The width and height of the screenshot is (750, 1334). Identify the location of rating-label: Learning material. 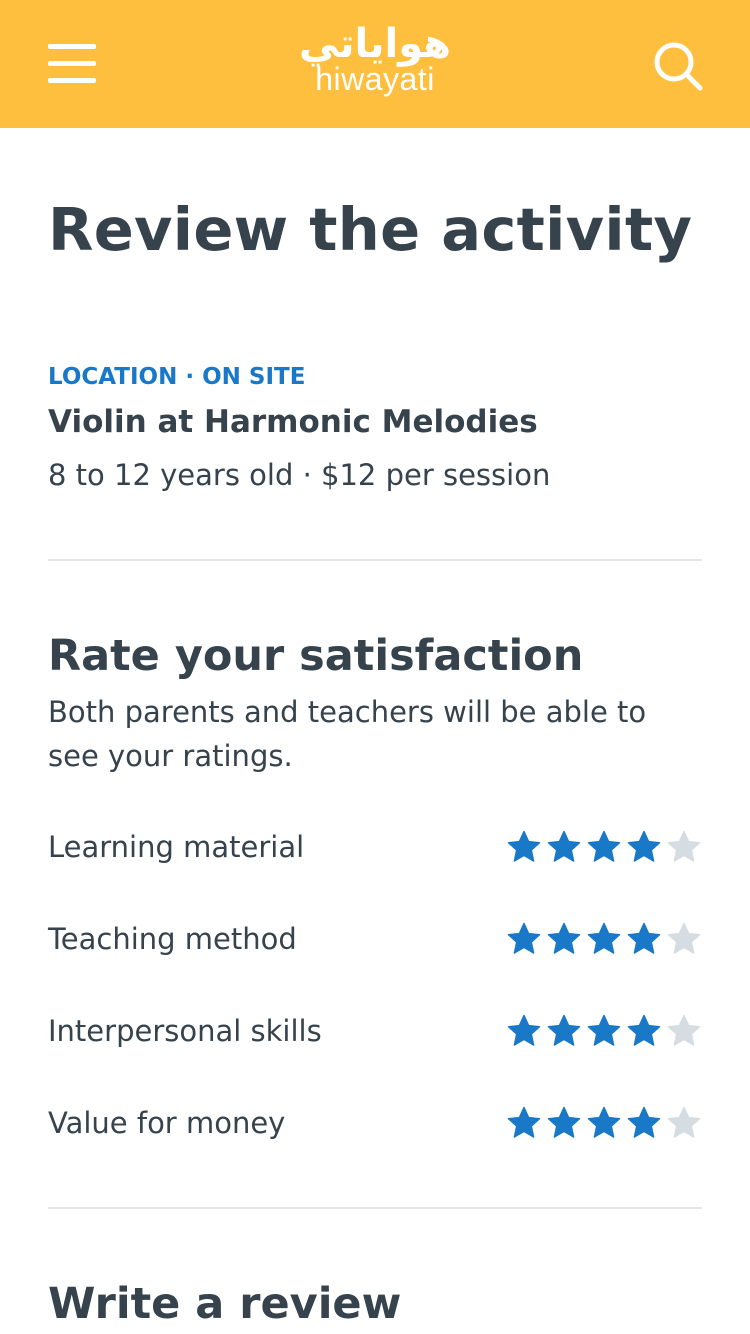
(176, 847).